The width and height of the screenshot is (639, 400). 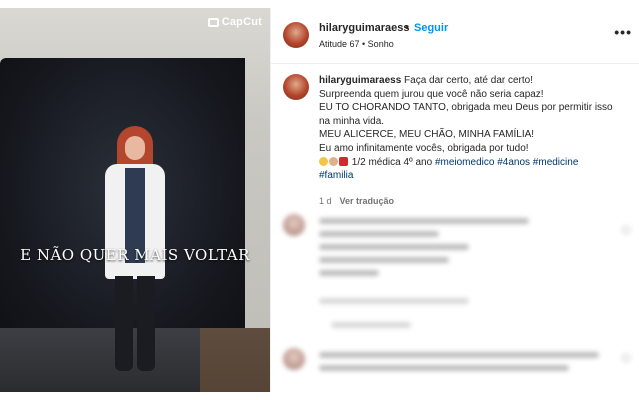 I want to click on caption-meta: 1 d Ver tradução, so click(x=356, y=201).